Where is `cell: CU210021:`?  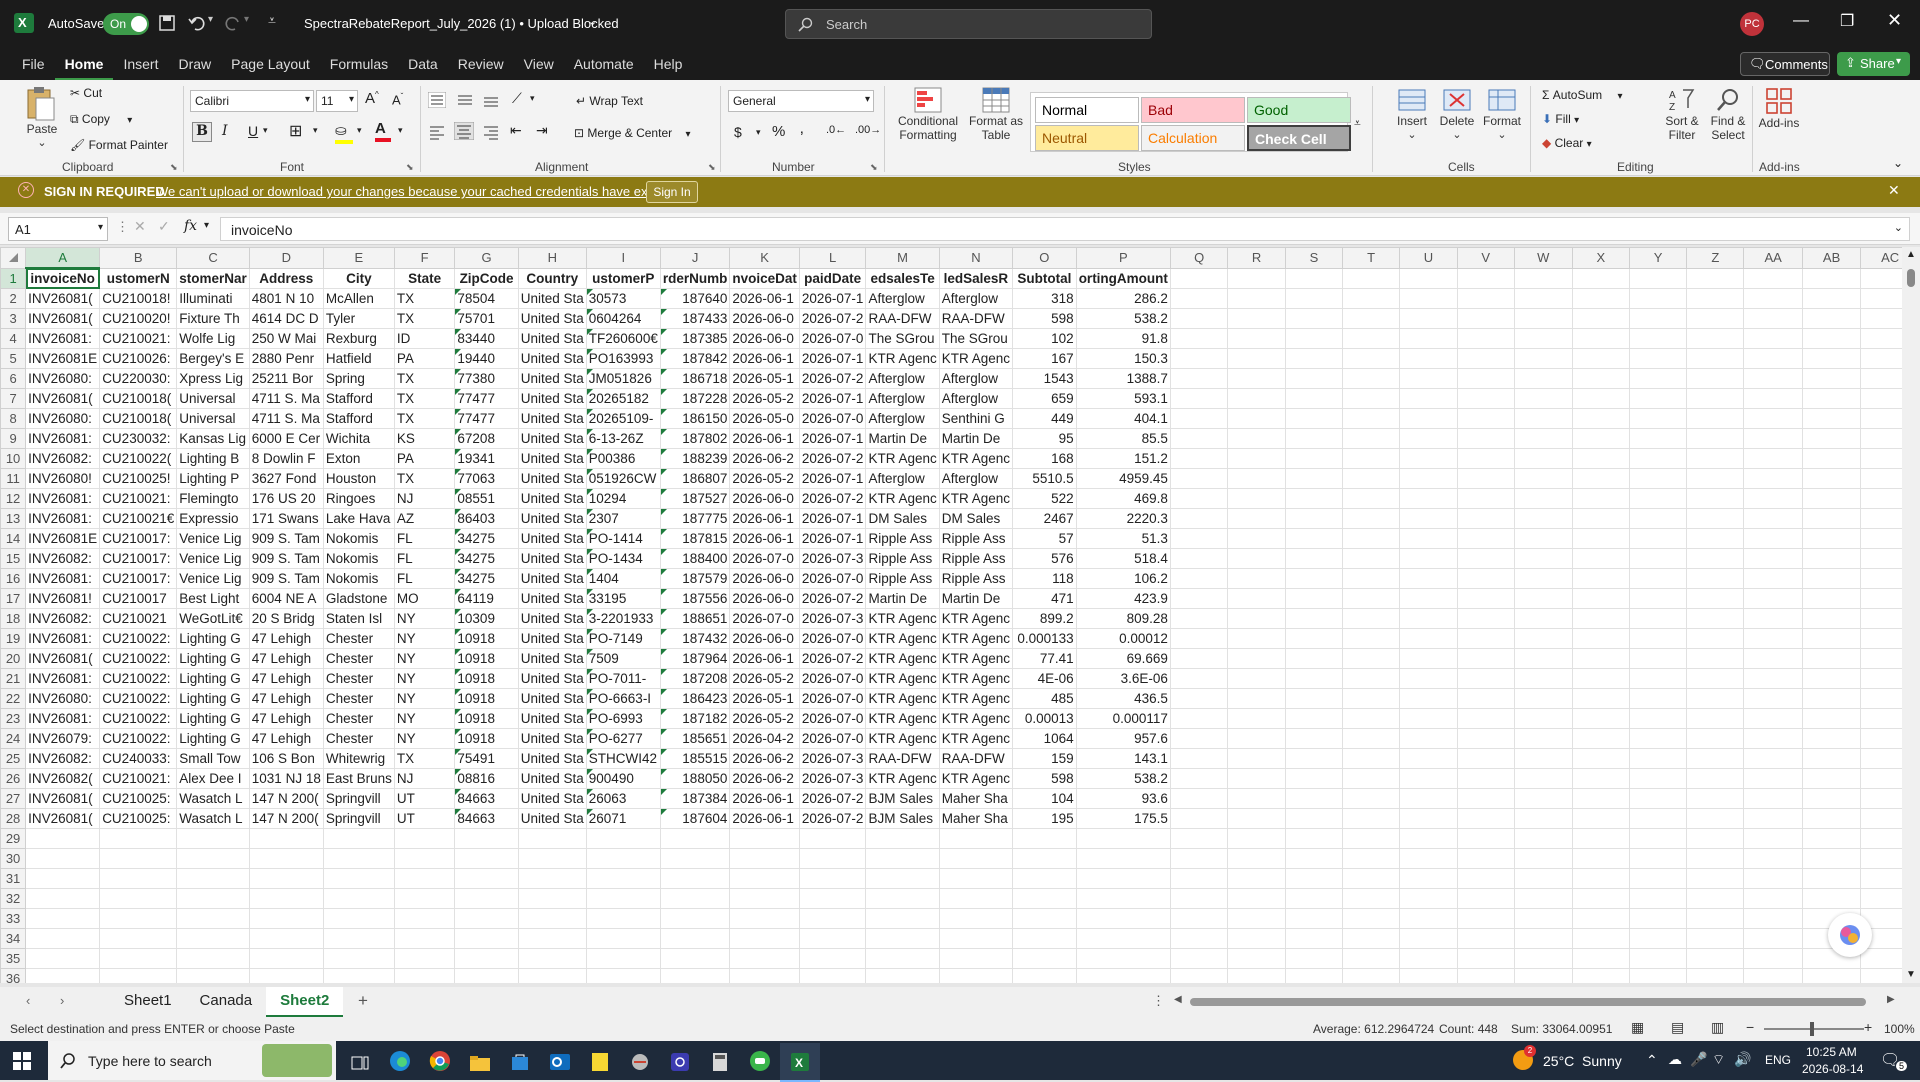
cell: CU210021: is located at coordinates (138, 498).